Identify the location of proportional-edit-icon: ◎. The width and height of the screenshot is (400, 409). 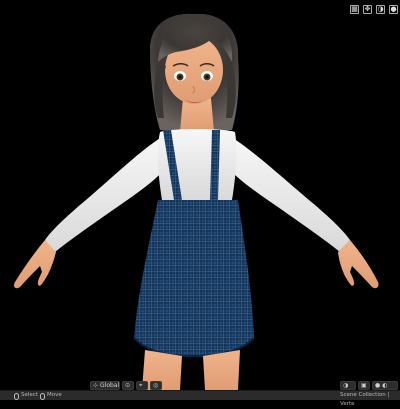
(156, 385).